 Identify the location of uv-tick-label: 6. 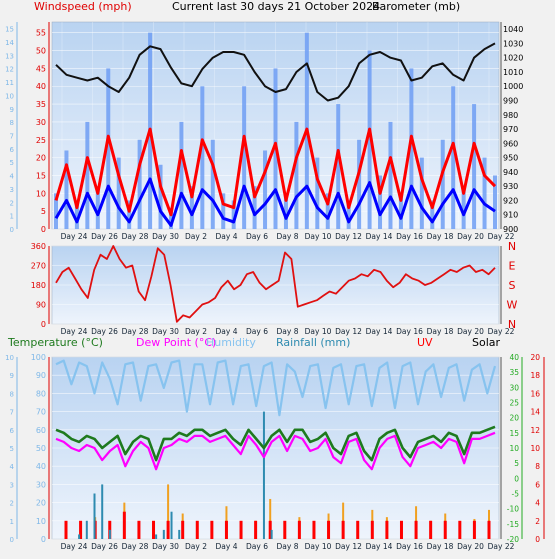
(537, 484).